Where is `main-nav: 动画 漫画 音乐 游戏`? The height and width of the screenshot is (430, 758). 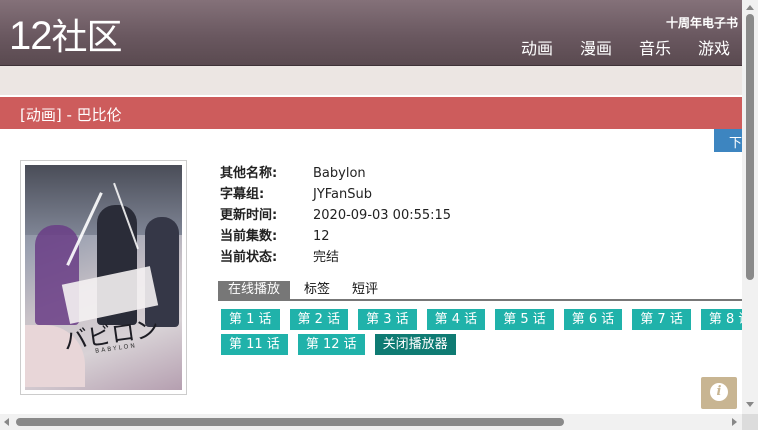
main-nav: 动画 漫画 音乐 游戏 is located at coordinates (625, 49).